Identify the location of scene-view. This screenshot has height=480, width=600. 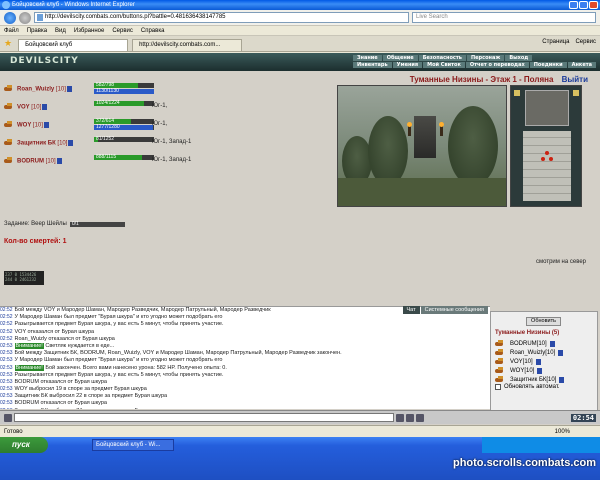
(422, 146).